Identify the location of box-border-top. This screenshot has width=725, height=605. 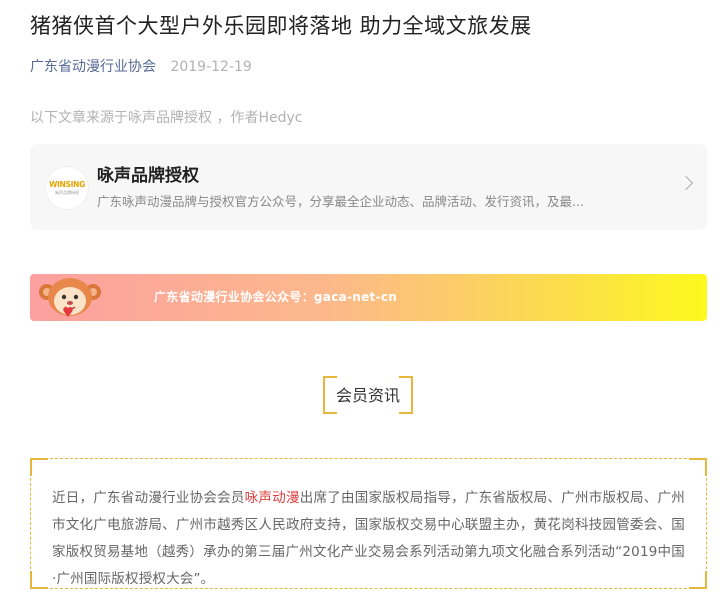
(368, 458).